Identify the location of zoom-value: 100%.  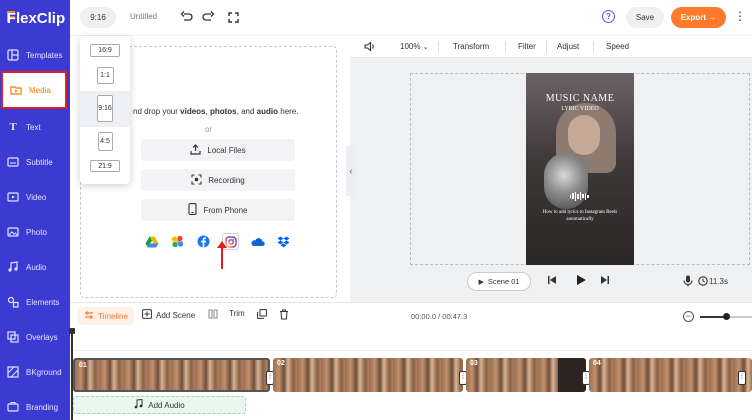
(410, 46).